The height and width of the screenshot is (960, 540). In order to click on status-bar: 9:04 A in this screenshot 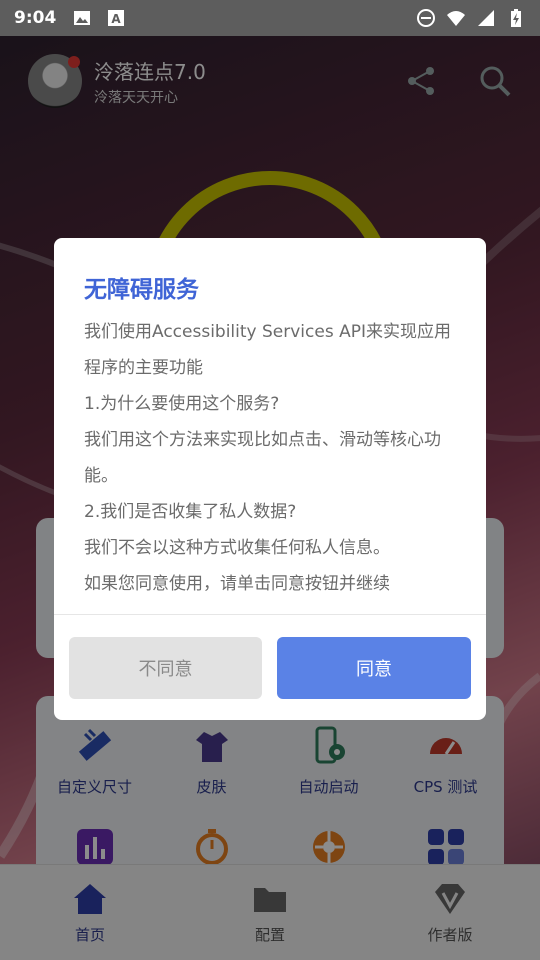, I will do `click(270, 18)`.